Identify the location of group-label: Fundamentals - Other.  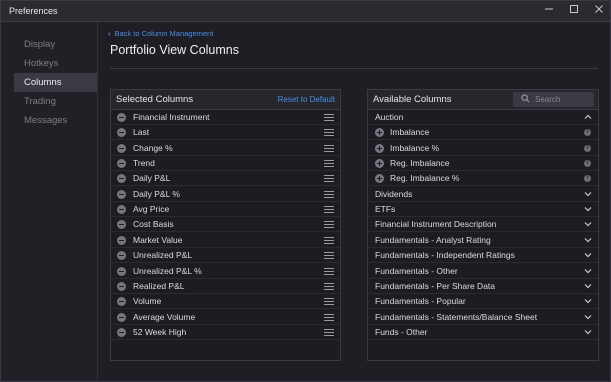
(416, 270).